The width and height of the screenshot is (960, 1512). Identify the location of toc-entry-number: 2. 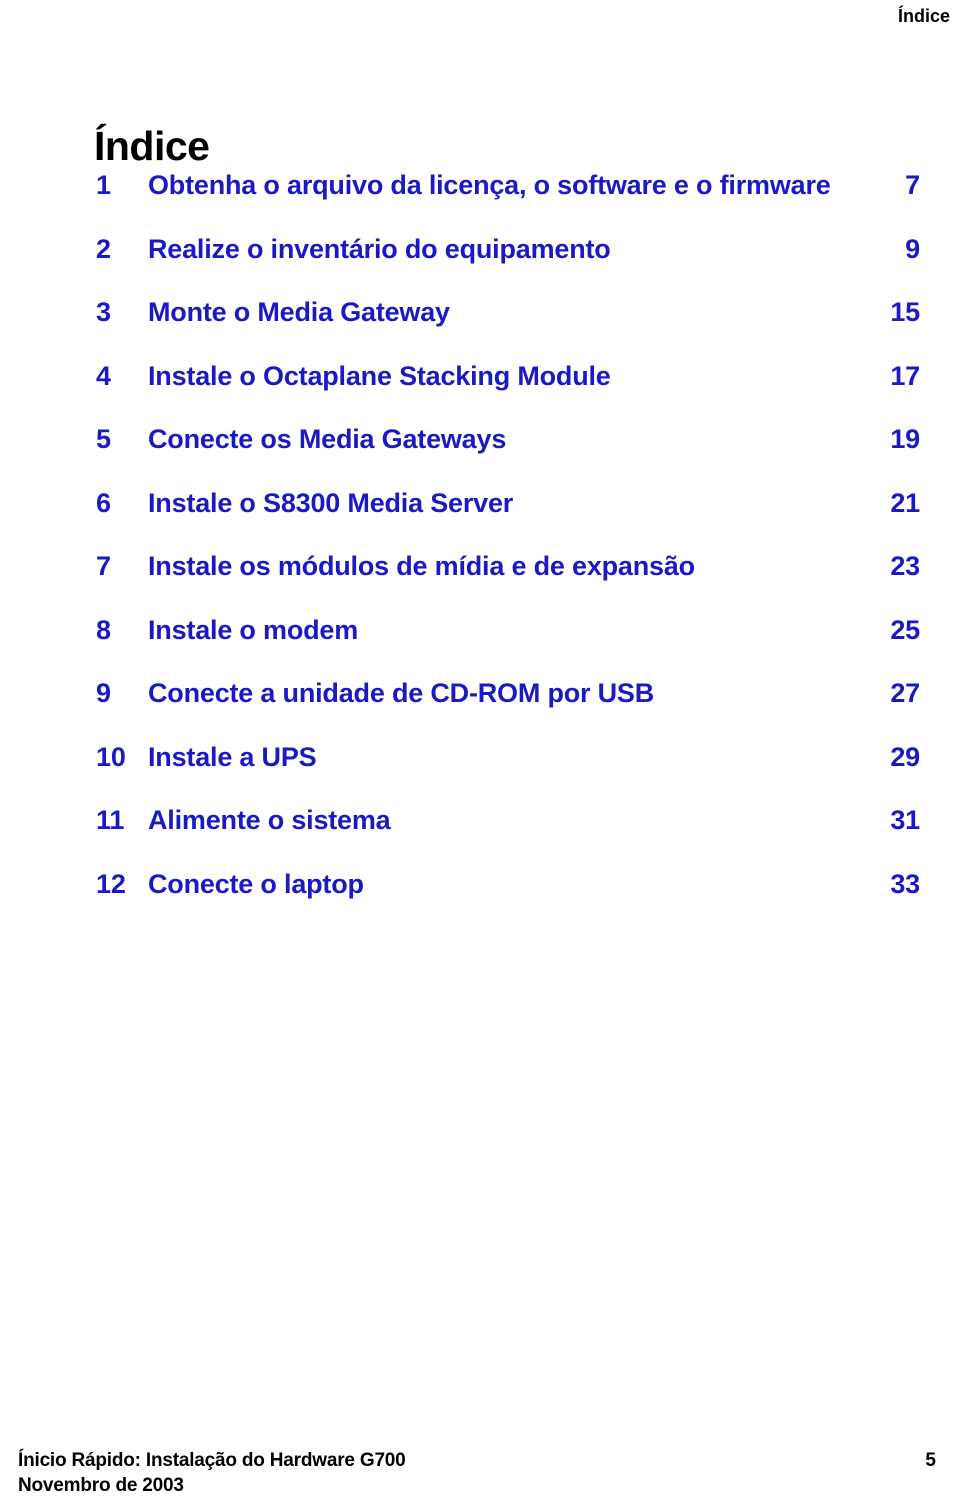
(103, 248).